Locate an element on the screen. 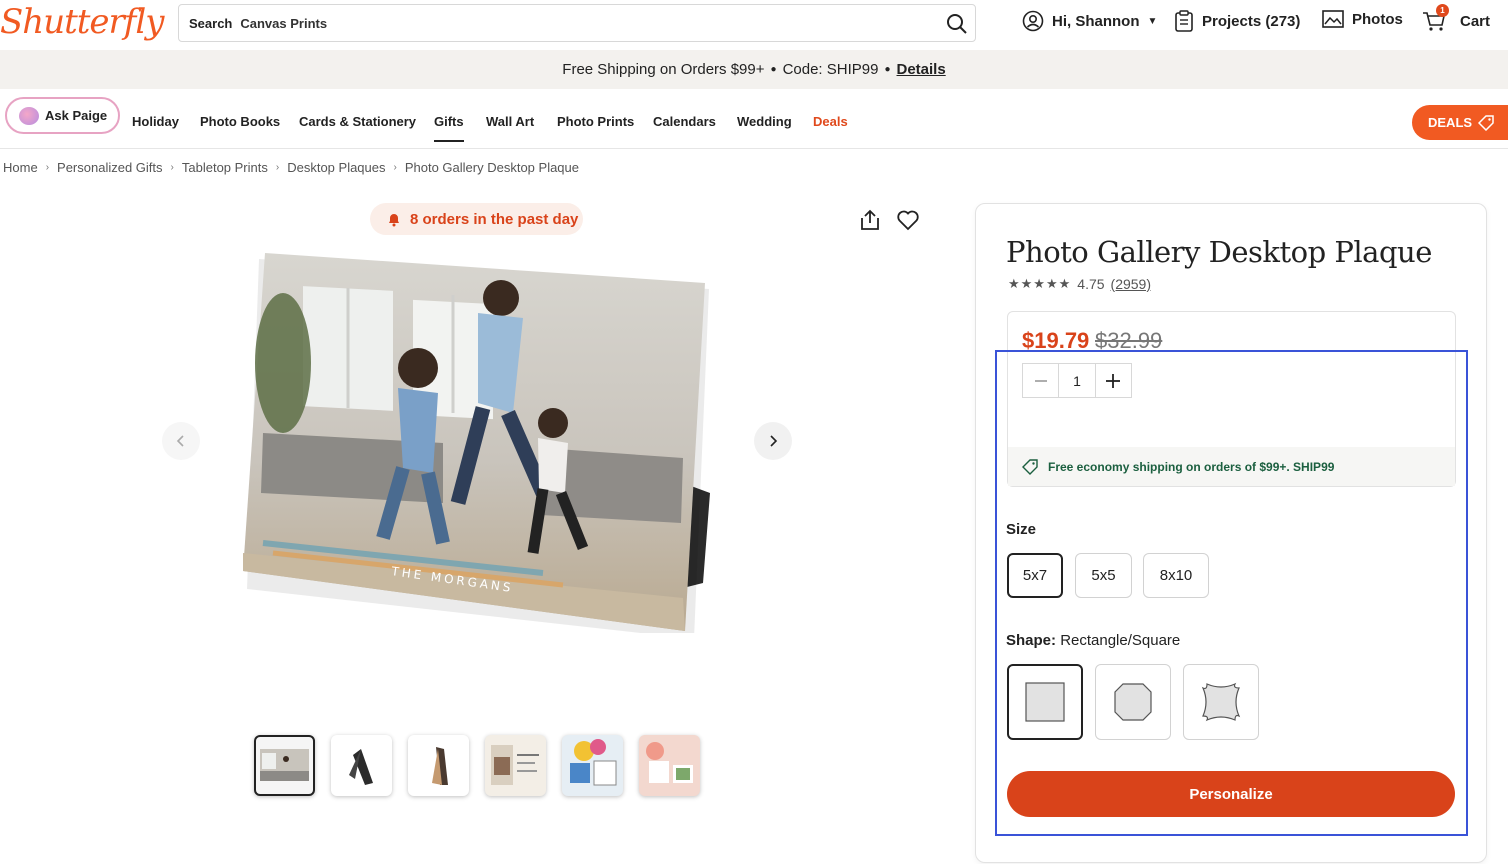 The image size is (1508, 864). search-bar: Search Canvas Prints is located at coordinates (577, 23).